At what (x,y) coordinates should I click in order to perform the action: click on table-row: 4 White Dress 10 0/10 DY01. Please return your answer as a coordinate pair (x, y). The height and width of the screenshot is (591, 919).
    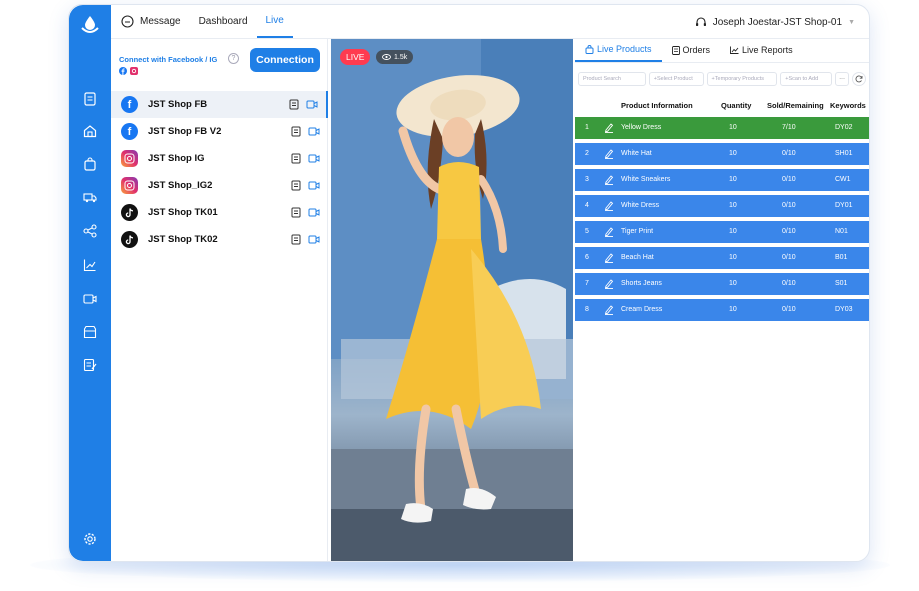
    Looking at the image, I should click on (722, 206).